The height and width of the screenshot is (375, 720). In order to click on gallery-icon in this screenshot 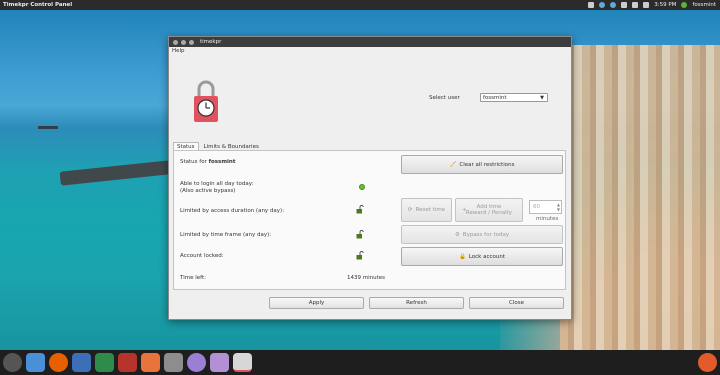, I will do `click(219, 362)`.